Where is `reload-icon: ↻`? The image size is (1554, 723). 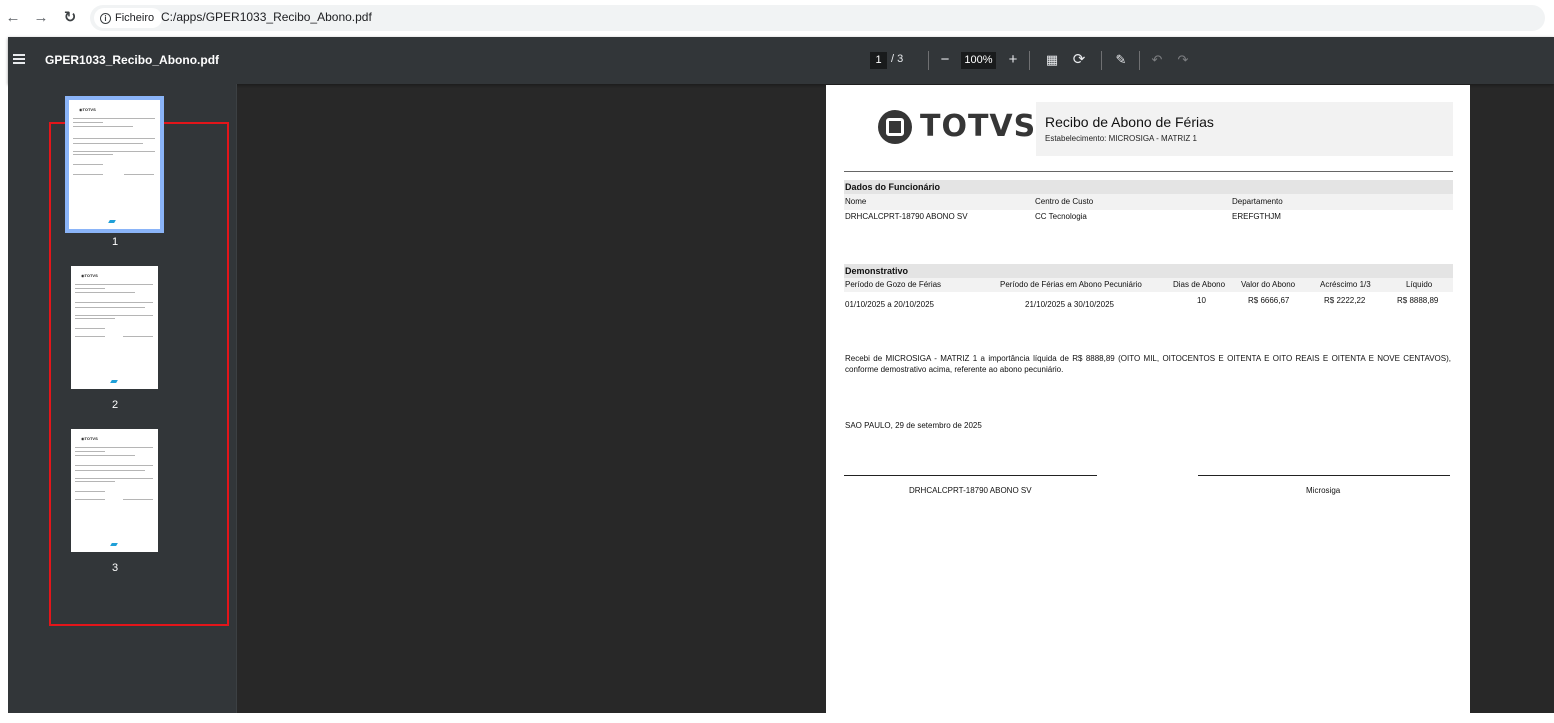 reload-icon: ↻ is located at coordinates (70, 18).